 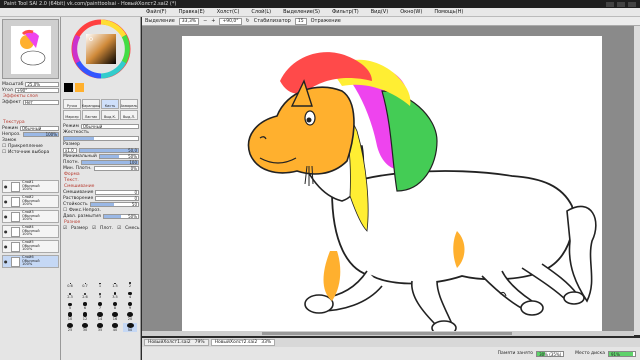 I want to click on min-density-slider: 0%, so click(x=116, y=168).